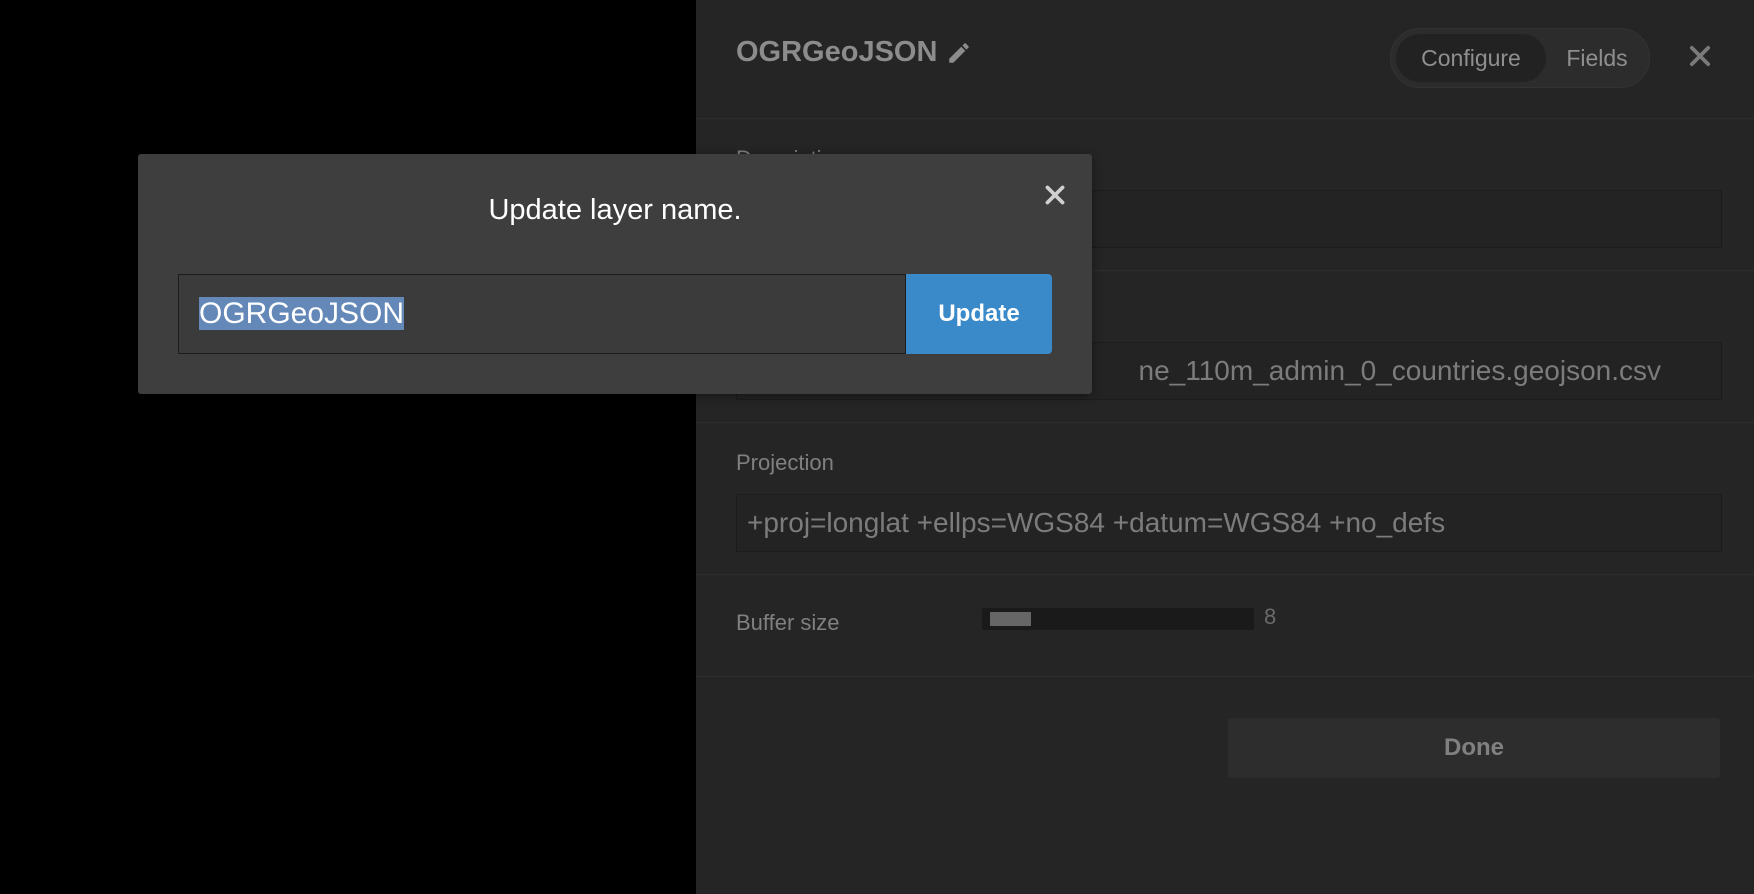  Describe the element at coordinates (959, 53) in the screenshot. I see `pencil-icon` at that location.